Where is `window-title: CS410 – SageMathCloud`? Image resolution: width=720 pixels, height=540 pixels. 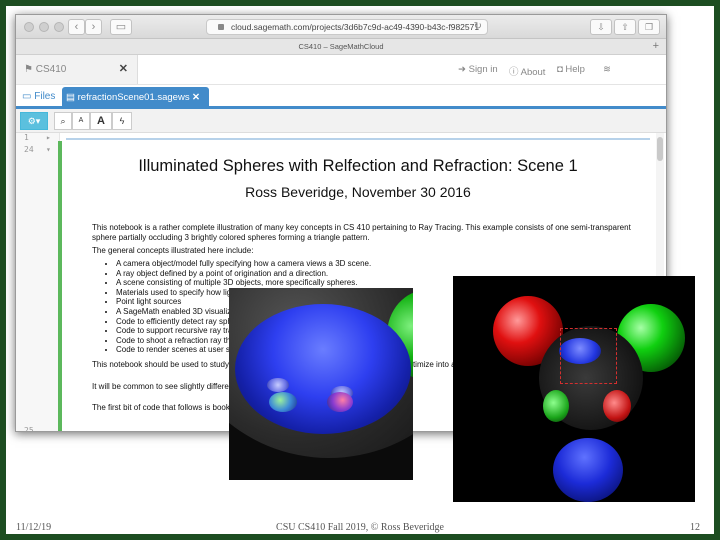
window-title: CS410 – SageMathCloud is located at coordinates (341, 46).